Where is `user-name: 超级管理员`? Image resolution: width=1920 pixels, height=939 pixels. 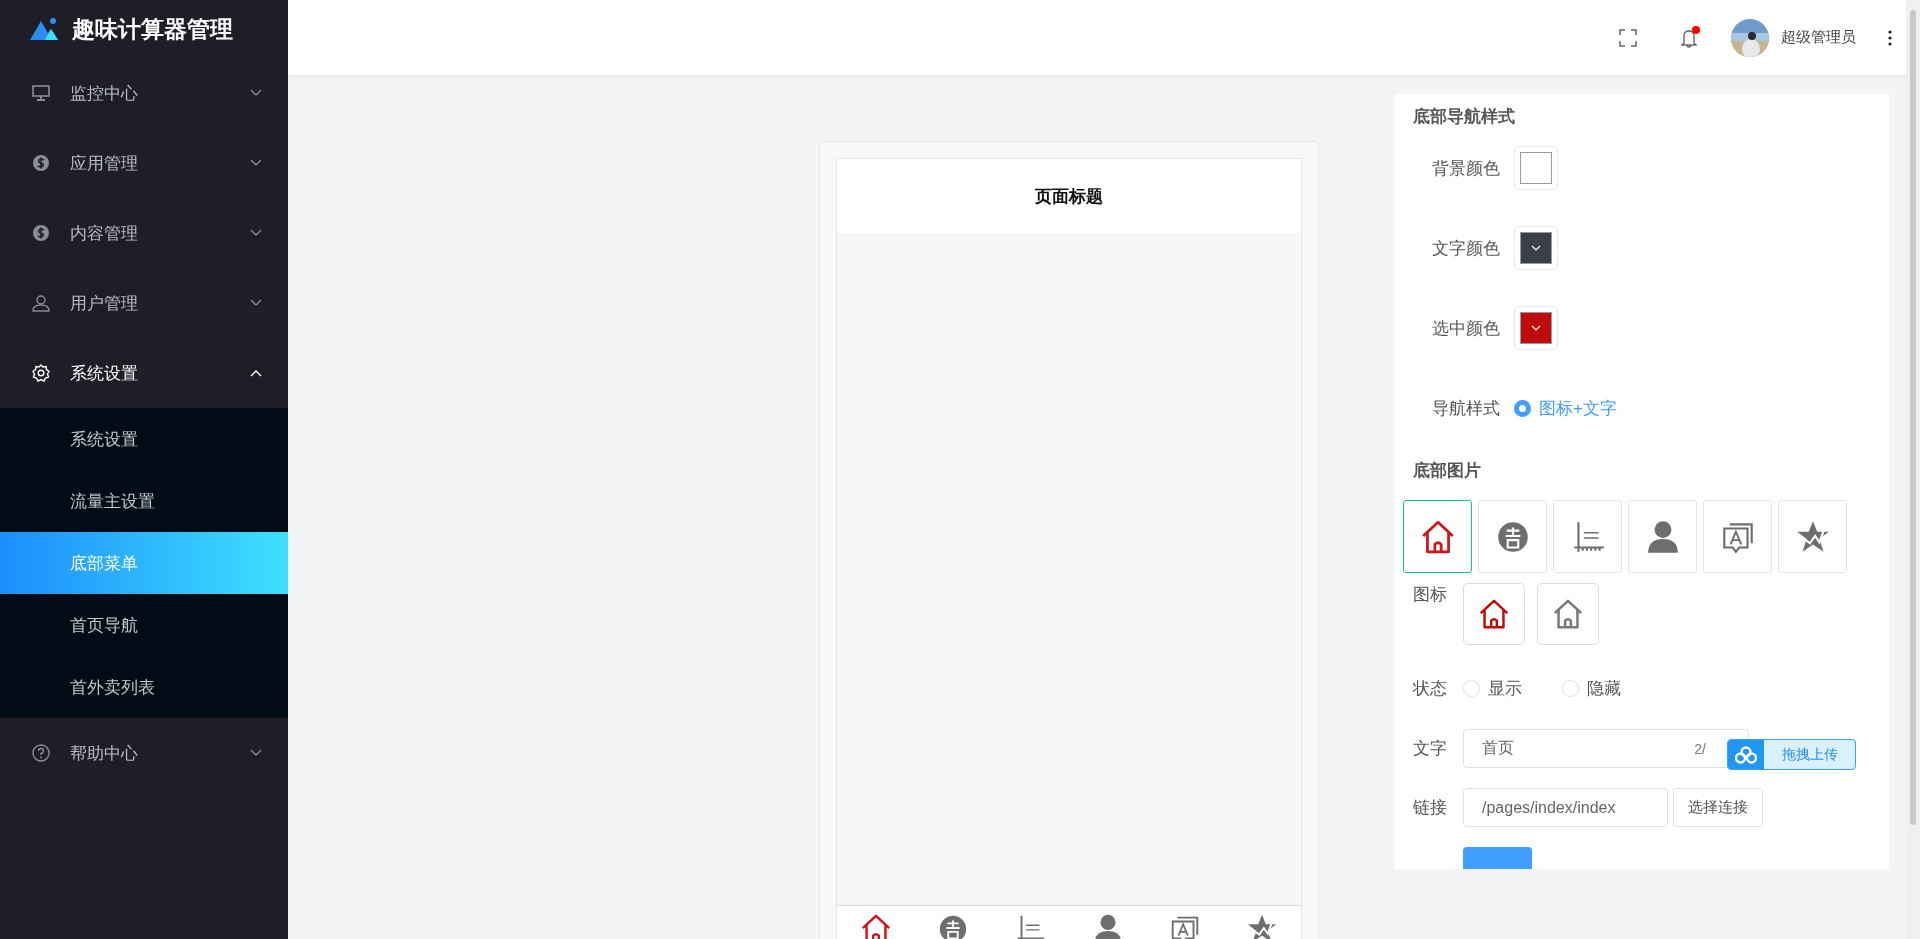
user-name: 超级管理员 is located at coordinates (1818, 37).